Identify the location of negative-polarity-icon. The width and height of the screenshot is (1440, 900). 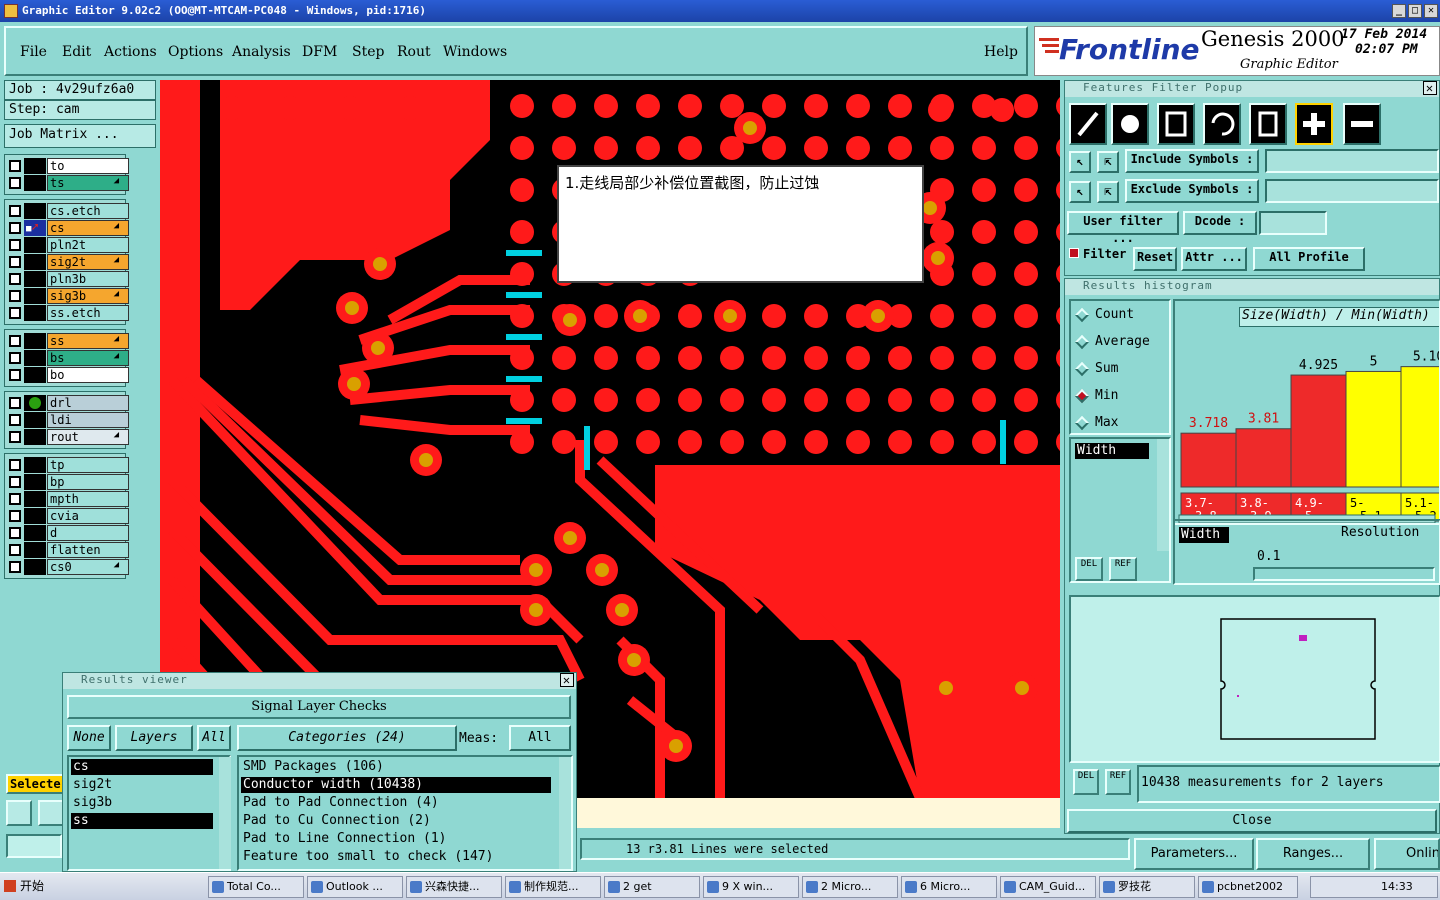
(1362, 124).